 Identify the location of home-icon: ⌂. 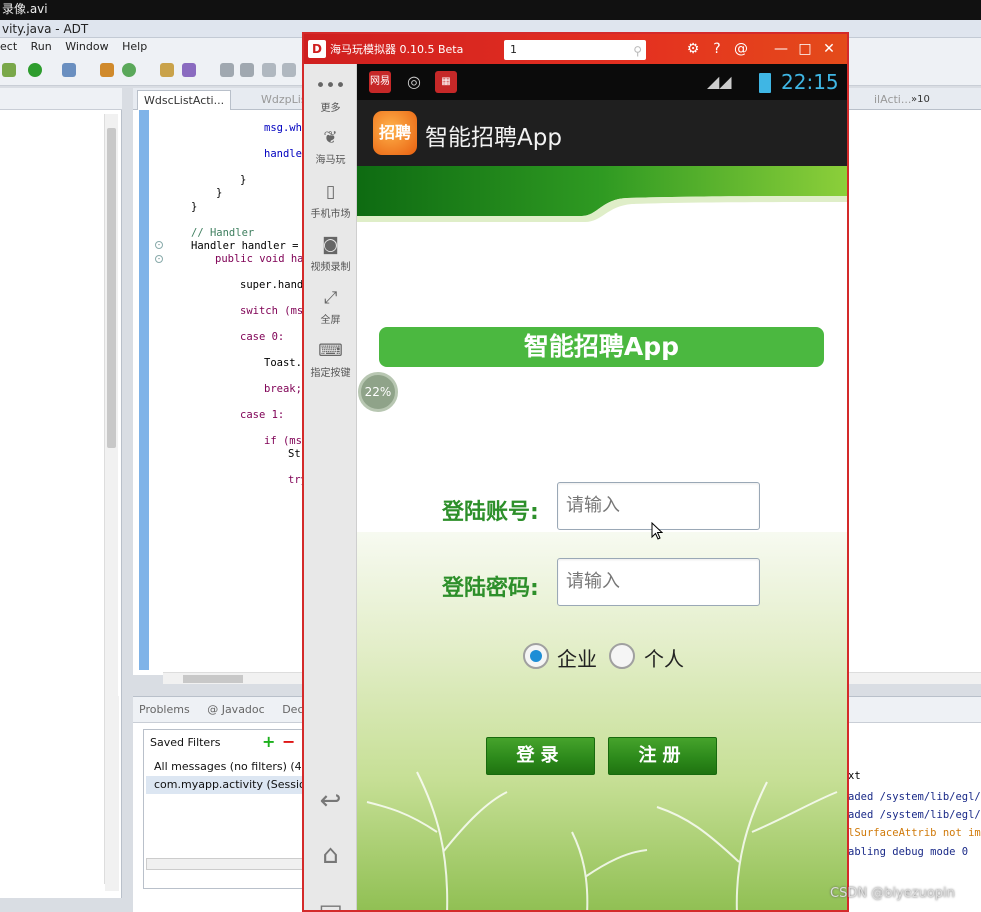
(330, 855).